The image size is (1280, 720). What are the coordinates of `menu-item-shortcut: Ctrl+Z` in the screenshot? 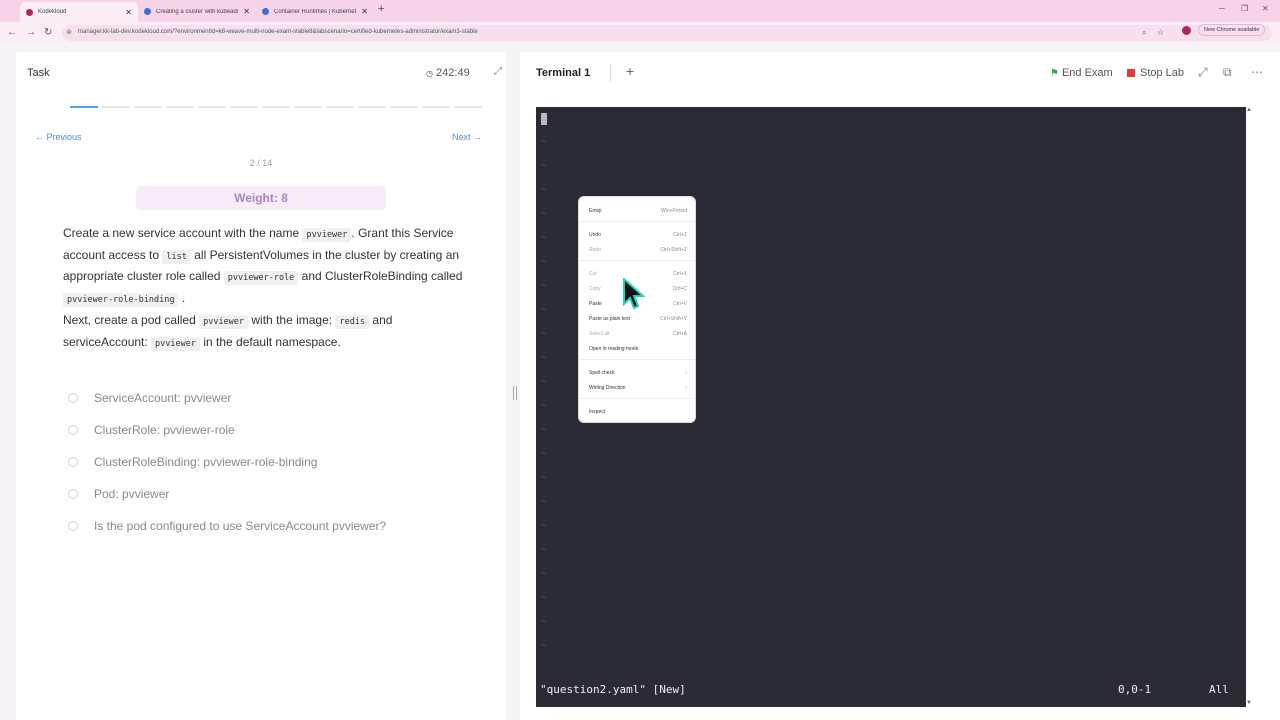 It's located at (680, 235).